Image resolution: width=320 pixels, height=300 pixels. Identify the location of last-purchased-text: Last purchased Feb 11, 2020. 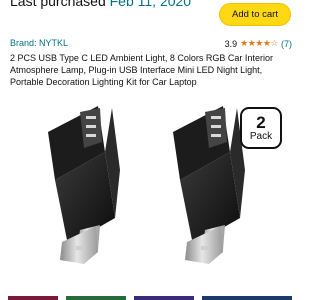
(100, 4).